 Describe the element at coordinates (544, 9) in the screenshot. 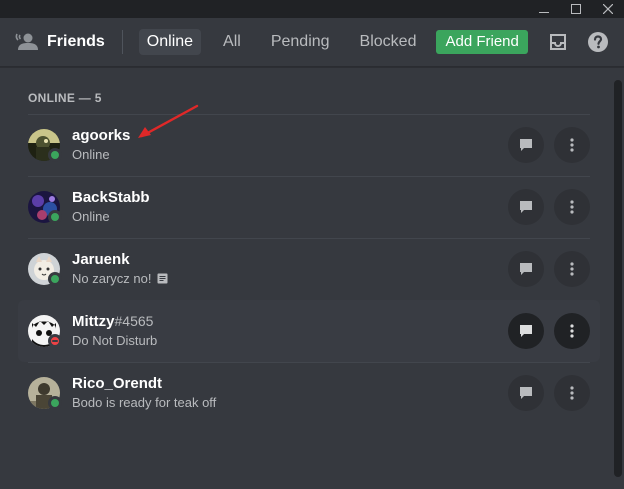

I see `minimize-button` at that location.